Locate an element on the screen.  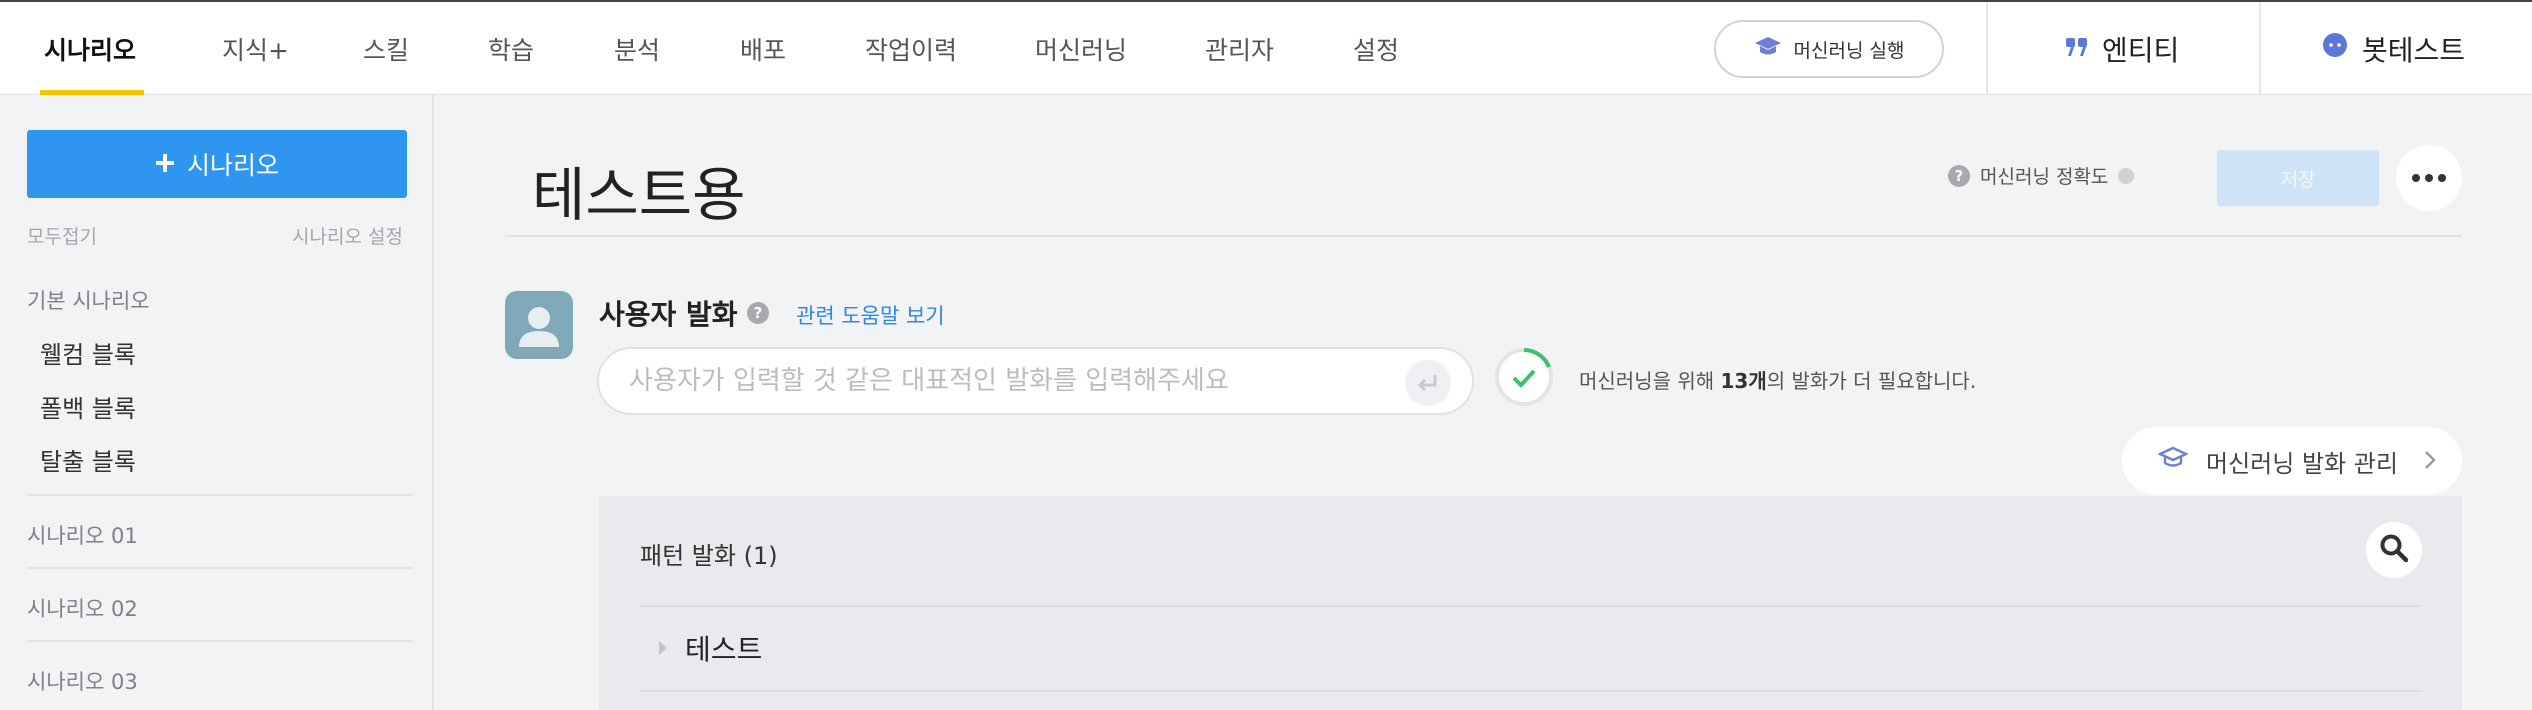
pattern-utterance-item: 테스트 is located at coordinates (710, 648).